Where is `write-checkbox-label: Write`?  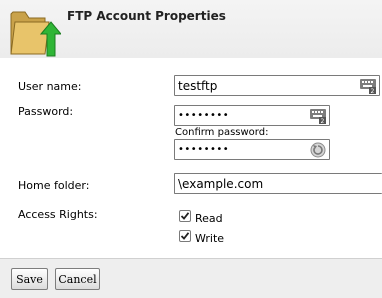 write-checkbox-label: Write is located at coordinates (209, 238).